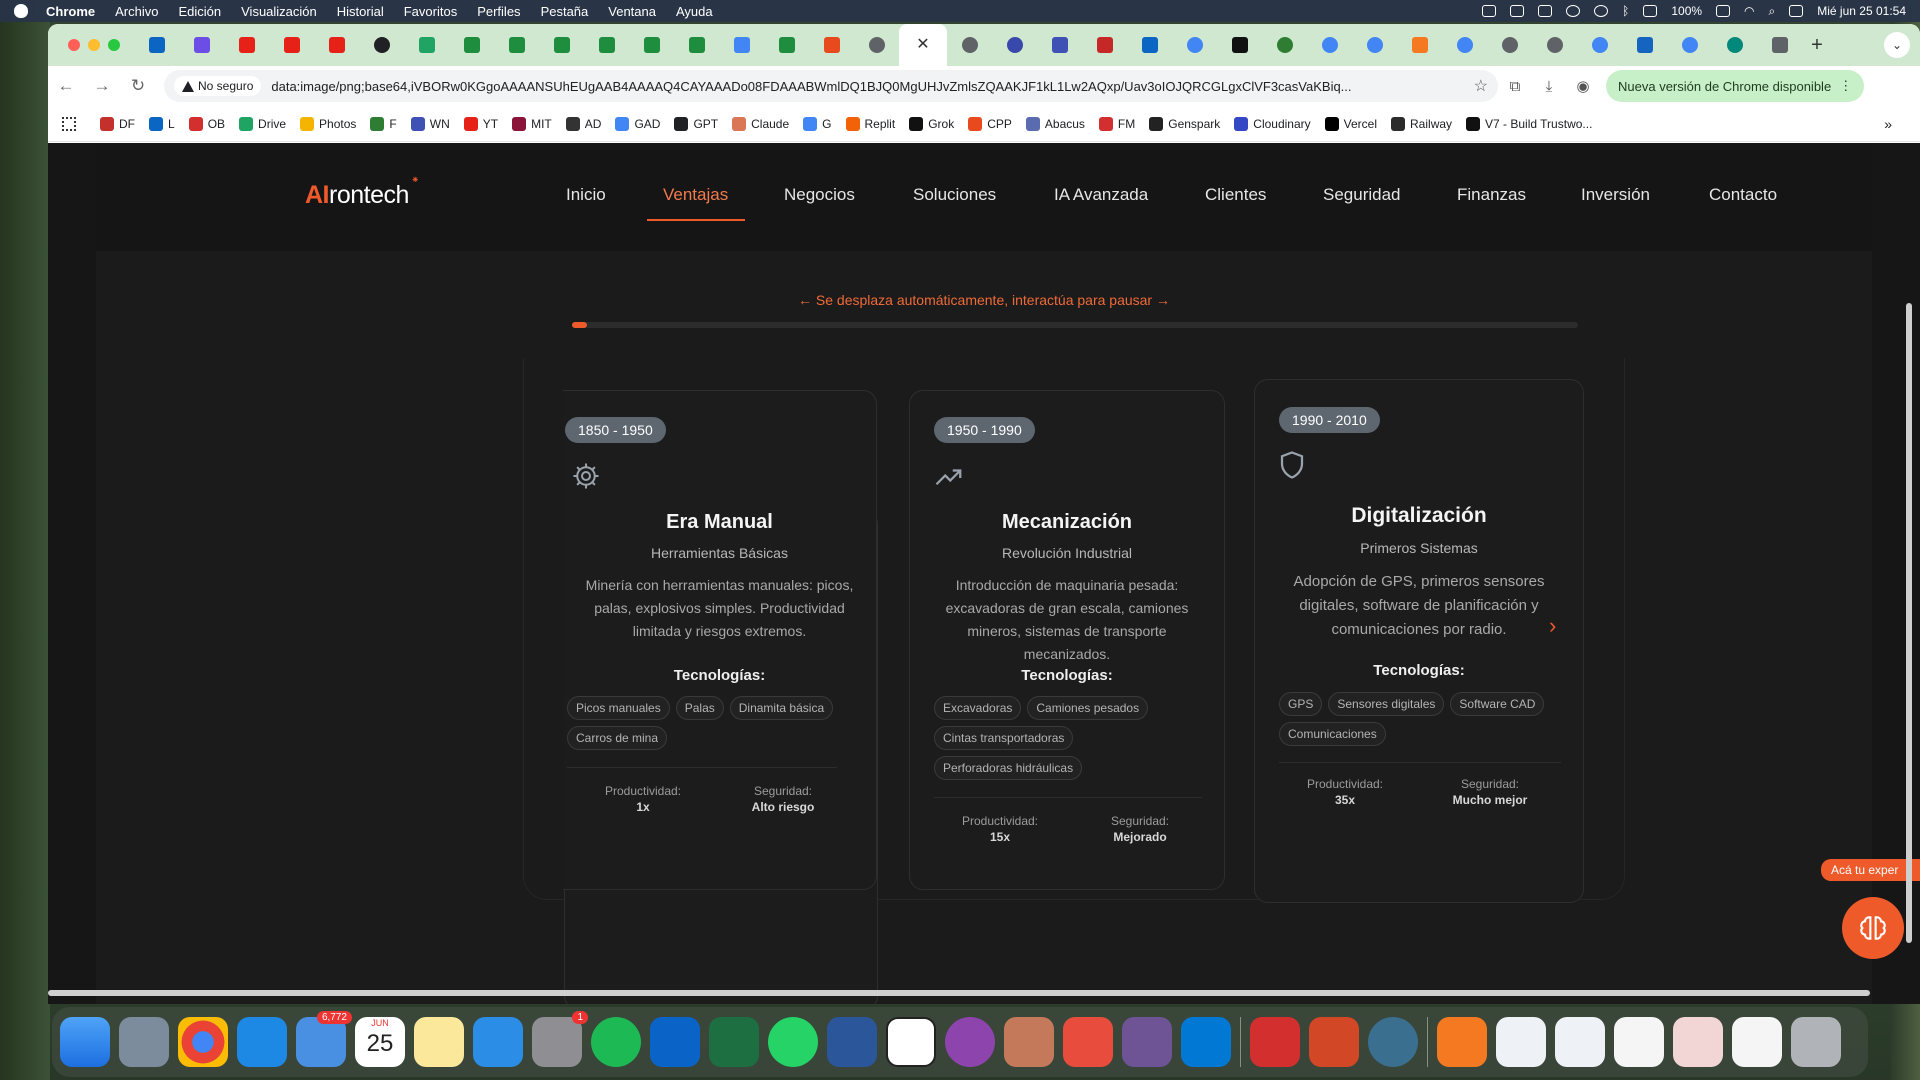 This screenshot has height=1080, width=1920. I want to click on vscode-icon, so click(1206, 1042).